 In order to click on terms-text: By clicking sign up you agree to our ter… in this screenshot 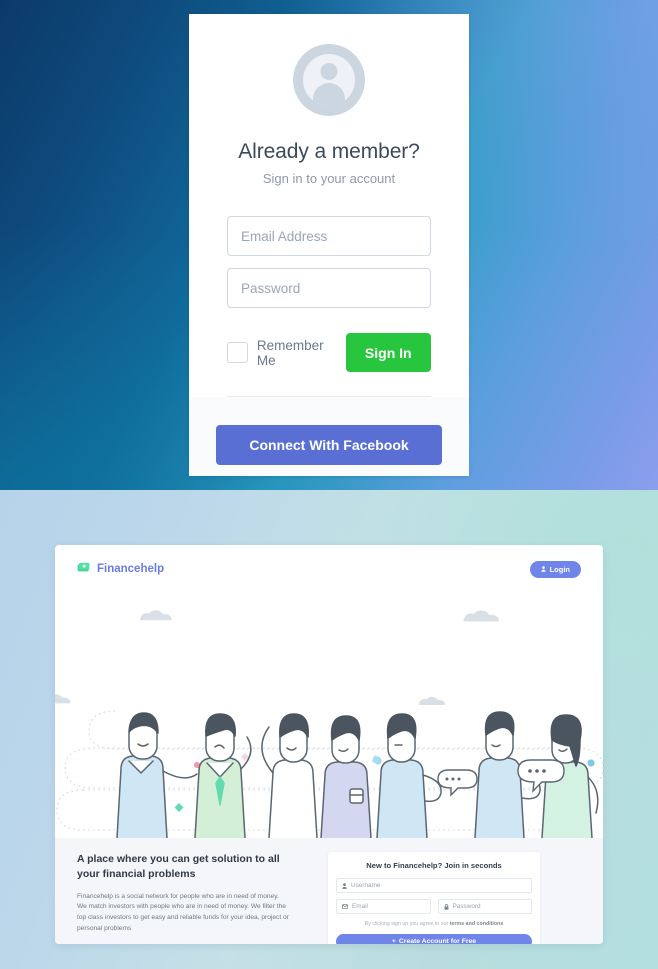, I will do `click(434, 924)`.